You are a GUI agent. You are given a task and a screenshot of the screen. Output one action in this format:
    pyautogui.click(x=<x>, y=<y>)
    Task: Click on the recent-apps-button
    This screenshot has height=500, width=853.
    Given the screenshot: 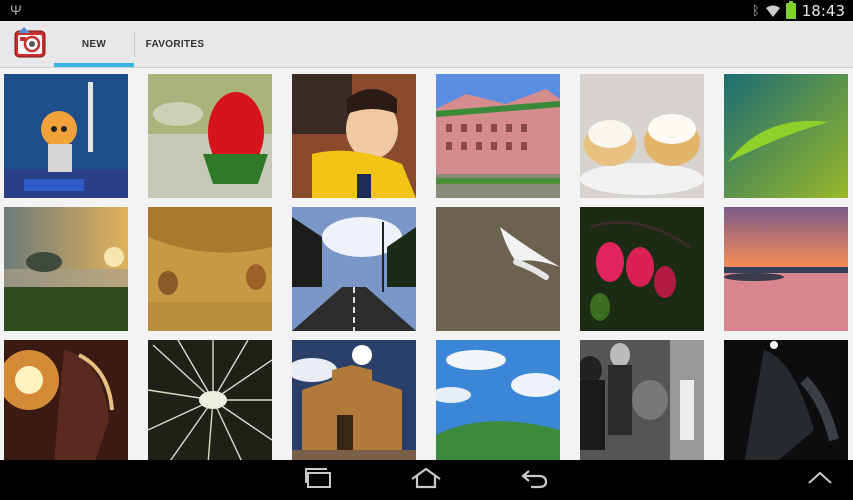 What is the action you would take?
    pyautogui.click(x=318, y=480)
    